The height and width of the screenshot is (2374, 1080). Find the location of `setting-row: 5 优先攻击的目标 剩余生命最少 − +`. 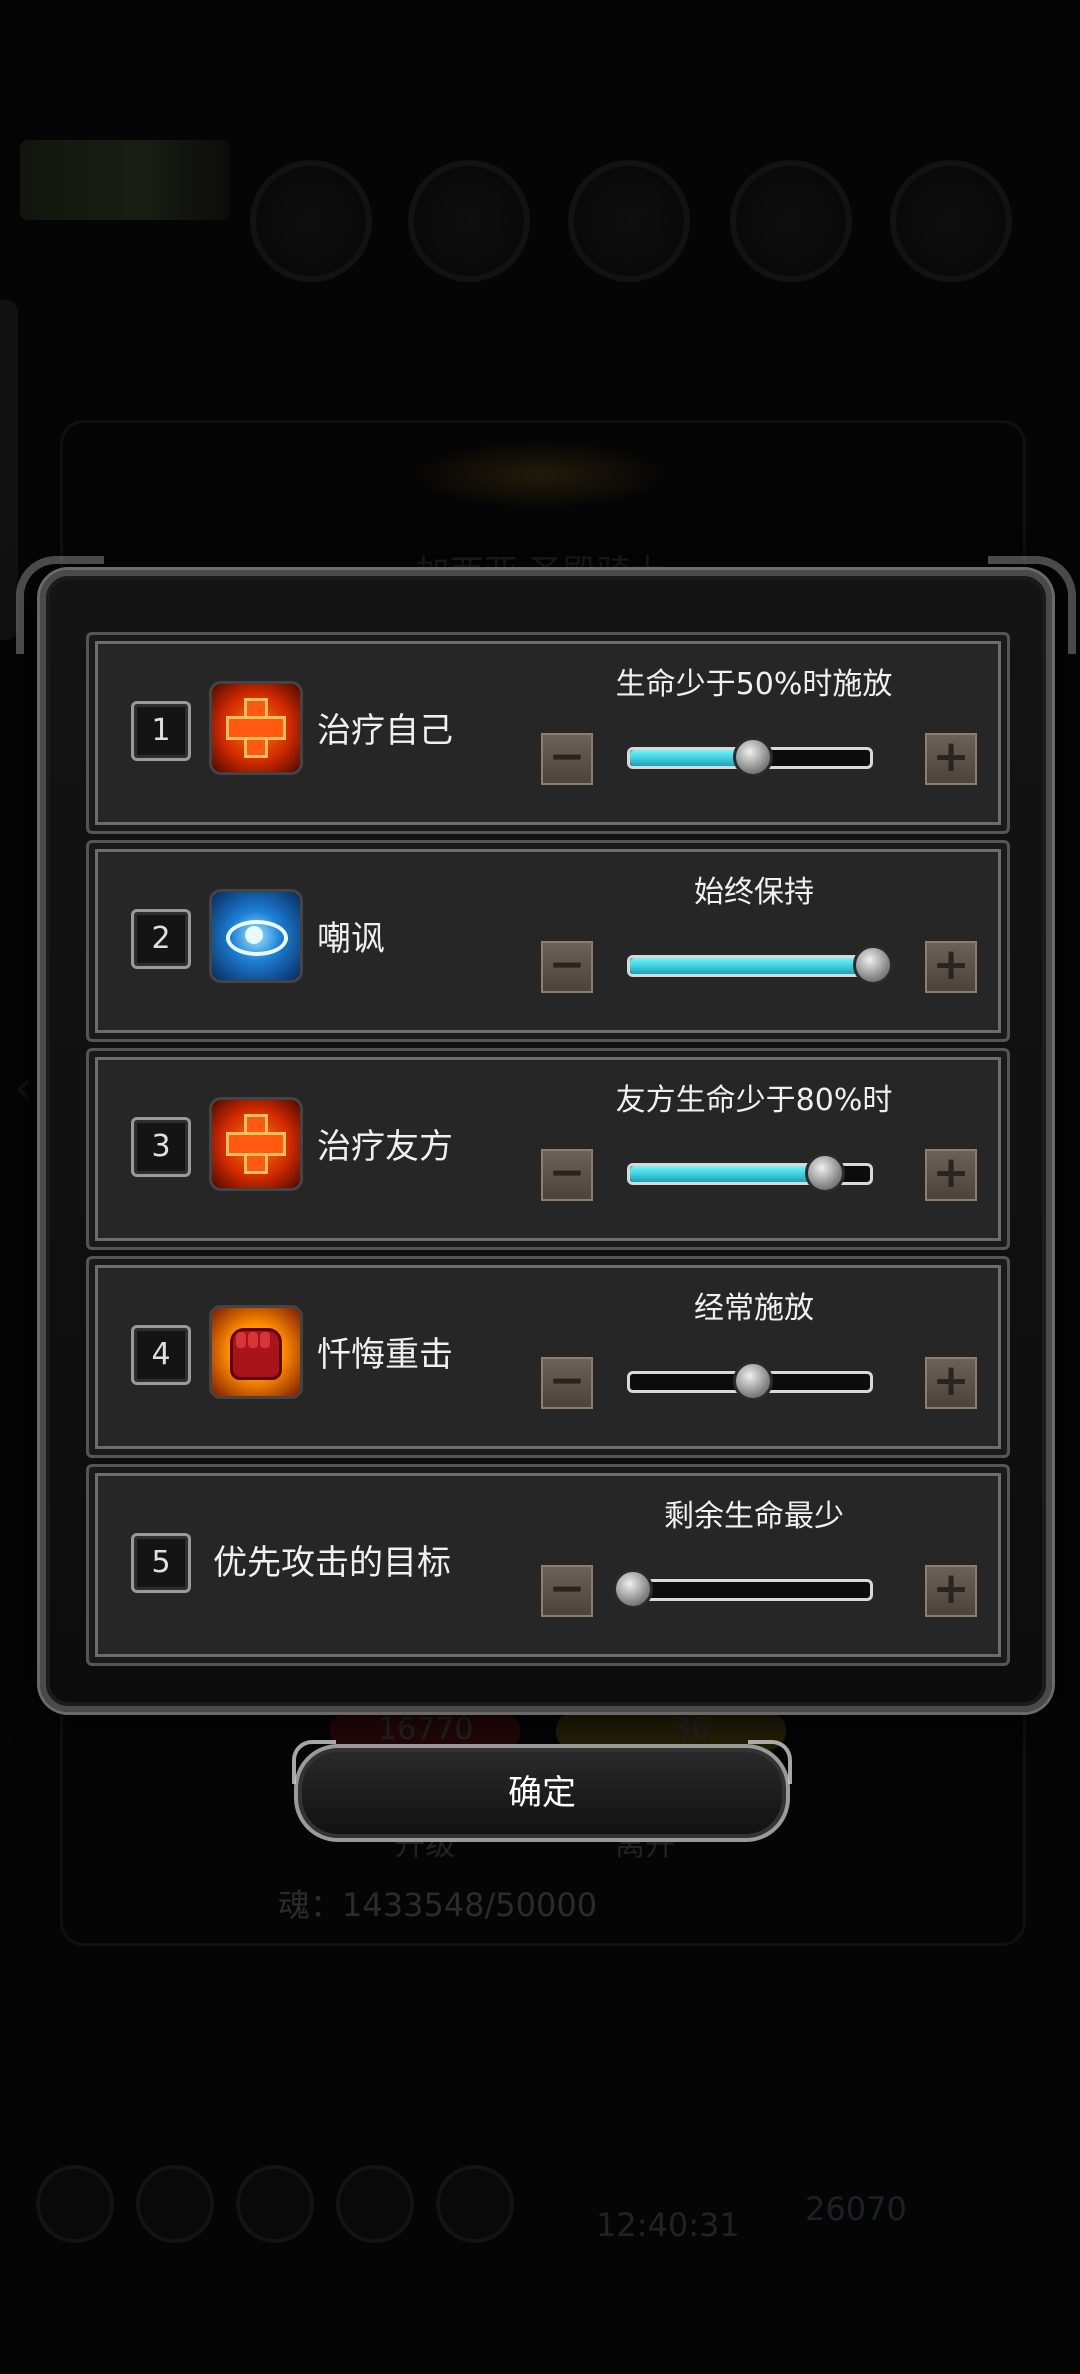

setting-row: 5 优先攻击的目标 剩余生命最少 − + is located at coordinates (548, 1565).